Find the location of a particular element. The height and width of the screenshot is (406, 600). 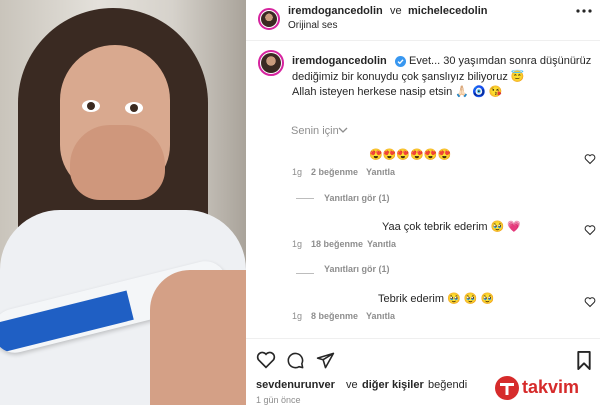

caption-avatar is located at coordinates (271, 63).